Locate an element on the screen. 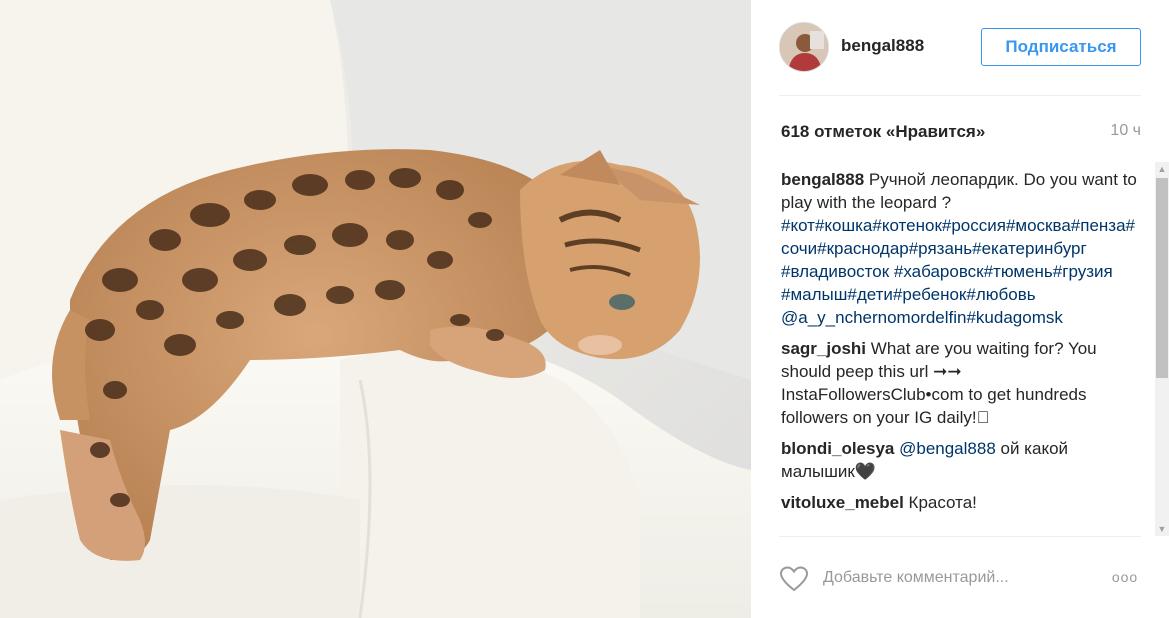 This screenshot has height=618, width=1169. avatar is located at coordinates (804, 47).